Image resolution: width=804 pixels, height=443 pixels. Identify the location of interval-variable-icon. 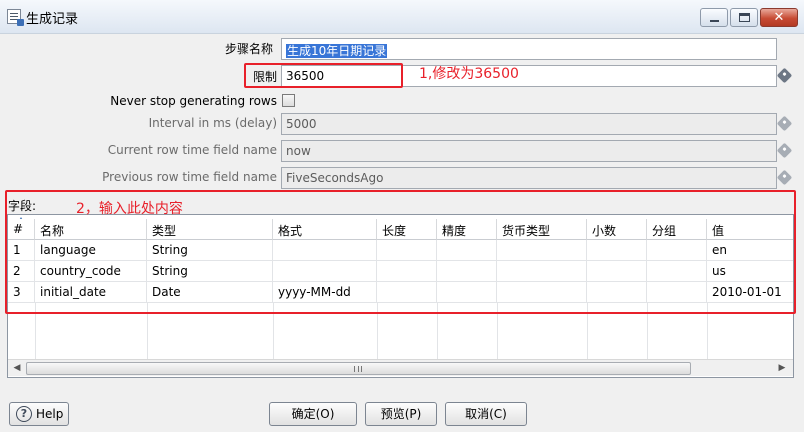
(784, 123).